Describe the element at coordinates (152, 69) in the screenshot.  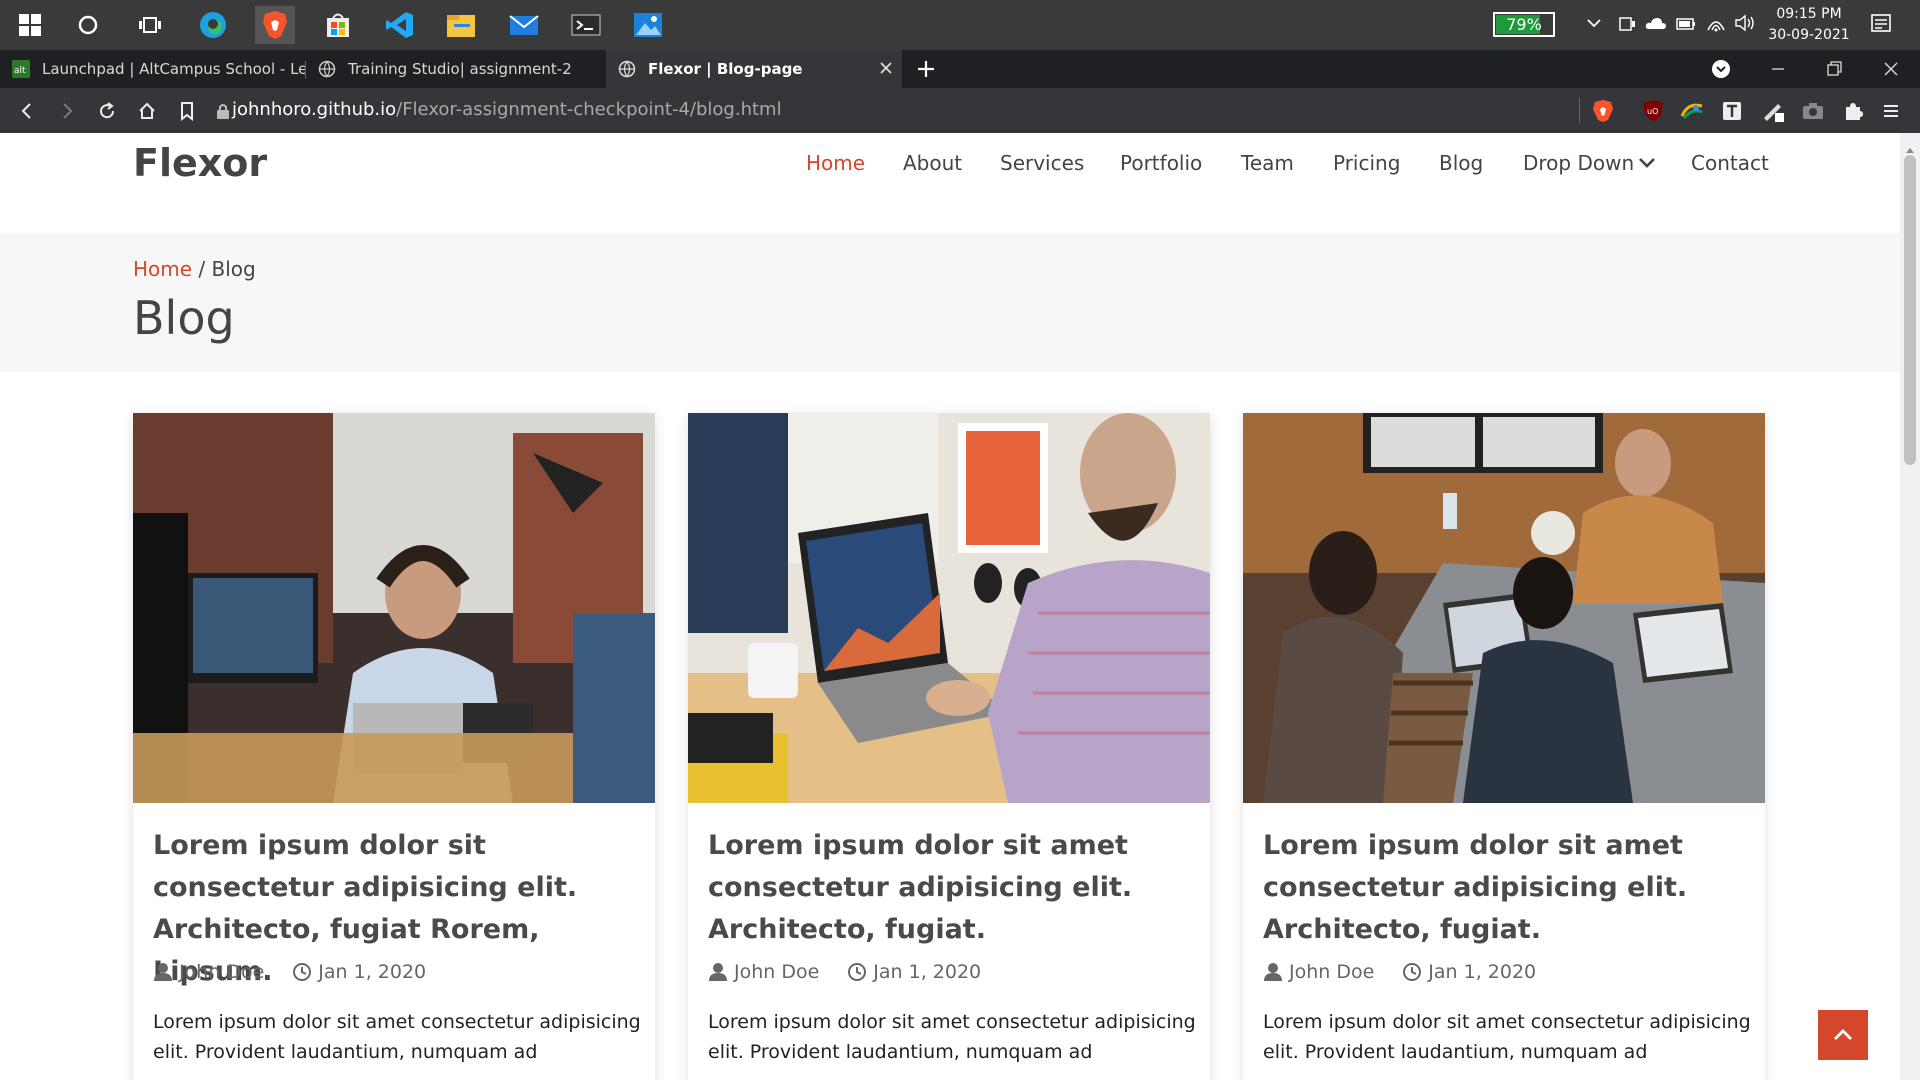
I see `tab-launchpad: alt Launchpad | AltCampus School - Learn` at that location.